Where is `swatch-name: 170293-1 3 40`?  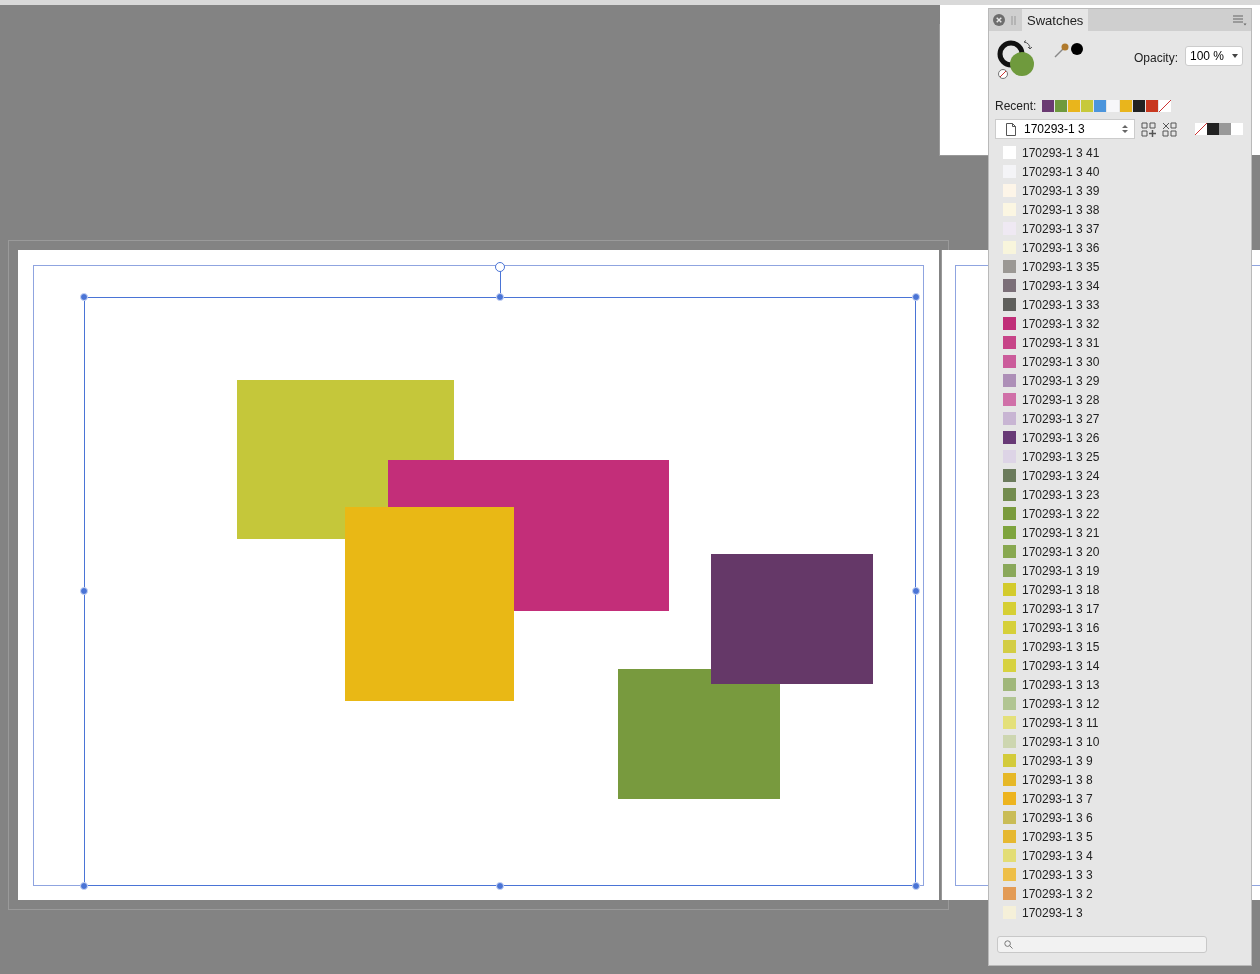 swatch-name: 170293-1 3 40 is located at coordinates (1061, 171).